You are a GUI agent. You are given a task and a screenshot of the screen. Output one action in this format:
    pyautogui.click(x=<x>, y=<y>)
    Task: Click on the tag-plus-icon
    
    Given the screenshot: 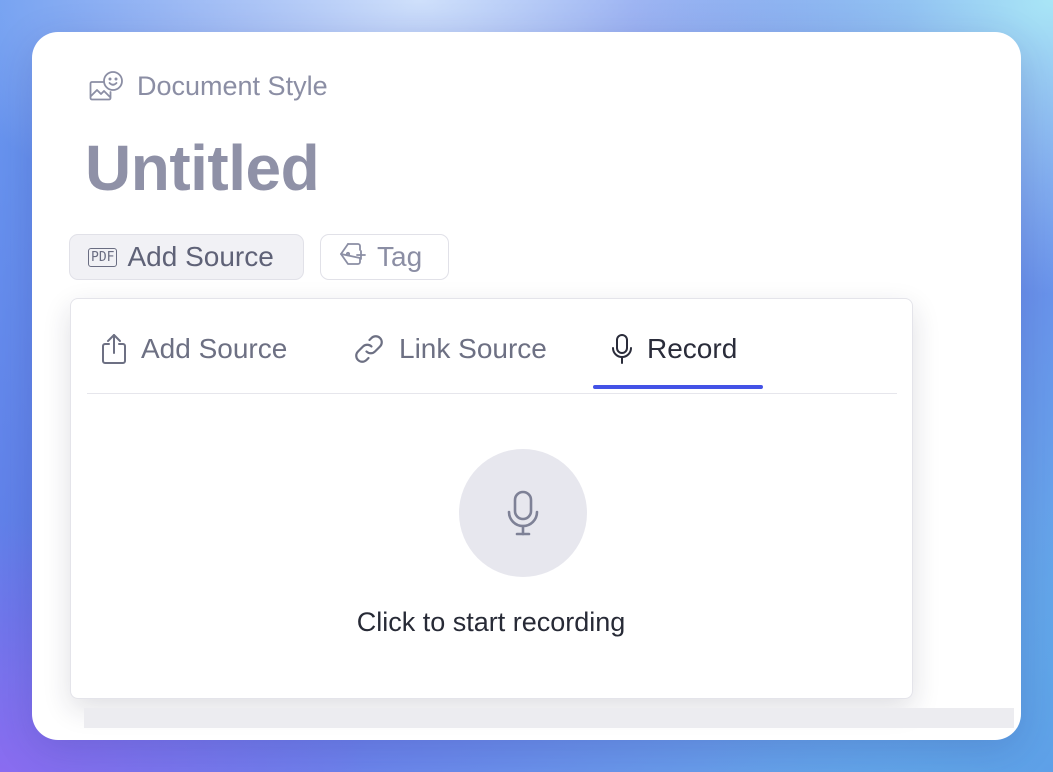 What is the action you would take?
    pyautogui.click(x=353, y=257)
    